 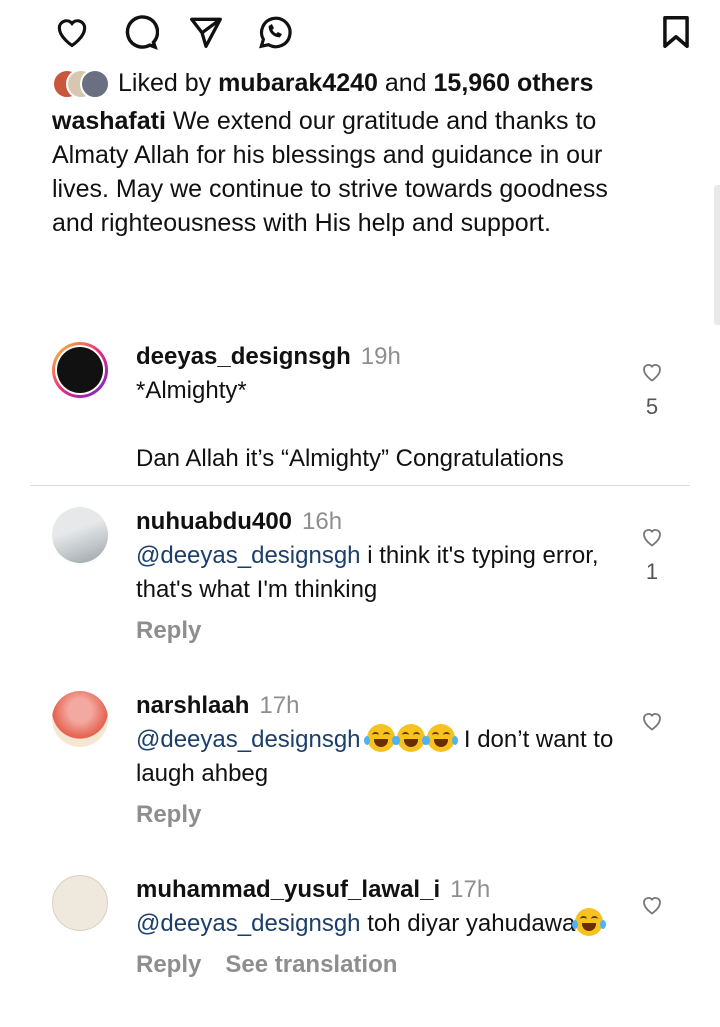 I want to click on comment-username: nuhuabdu400, so click(x=214, y=521).